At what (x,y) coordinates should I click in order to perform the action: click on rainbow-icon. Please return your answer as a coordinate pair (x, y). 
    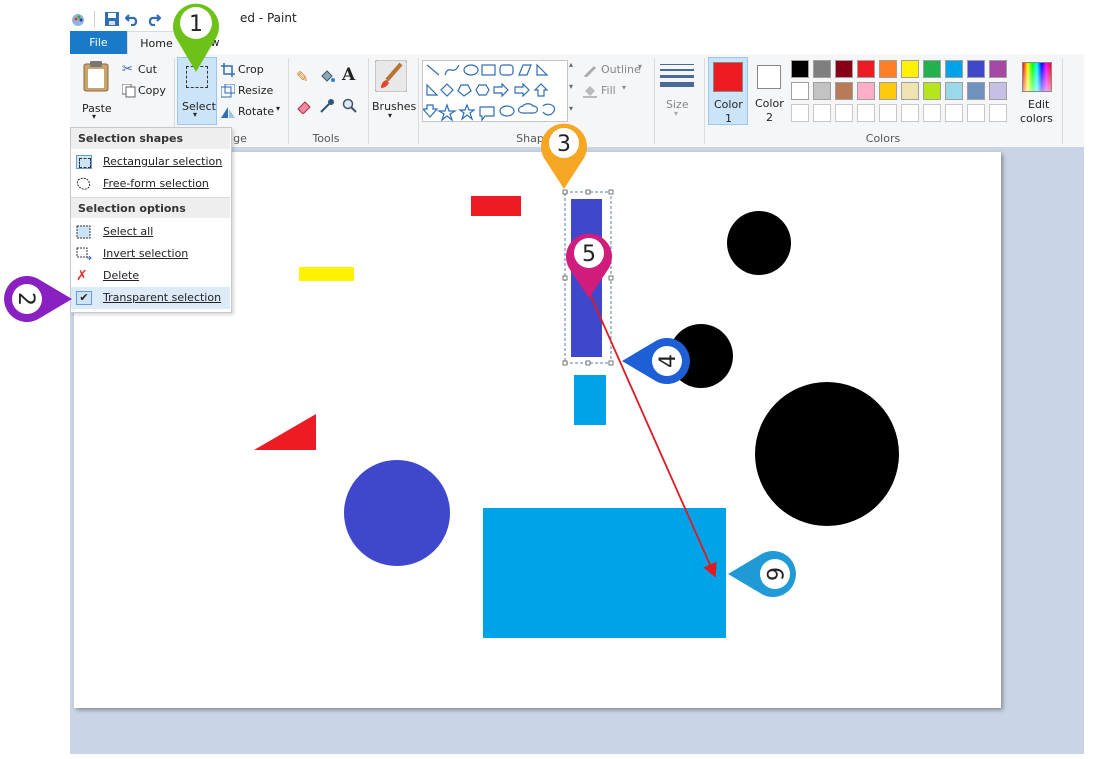
    Looking at the image, I should click on (1037, 77).